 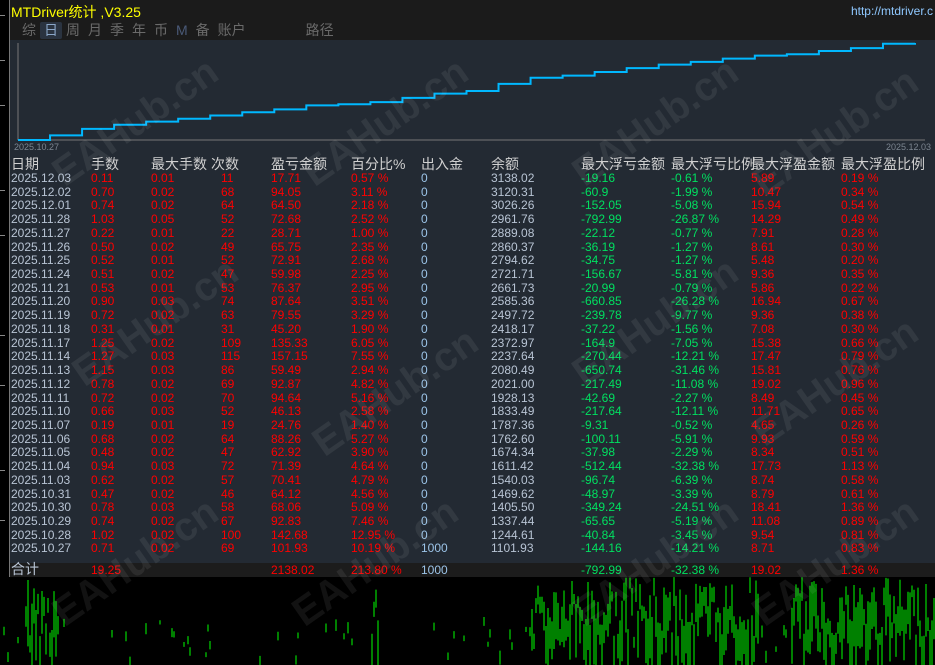 I want to click on tab-8: 备, so click(x=203, y=30).